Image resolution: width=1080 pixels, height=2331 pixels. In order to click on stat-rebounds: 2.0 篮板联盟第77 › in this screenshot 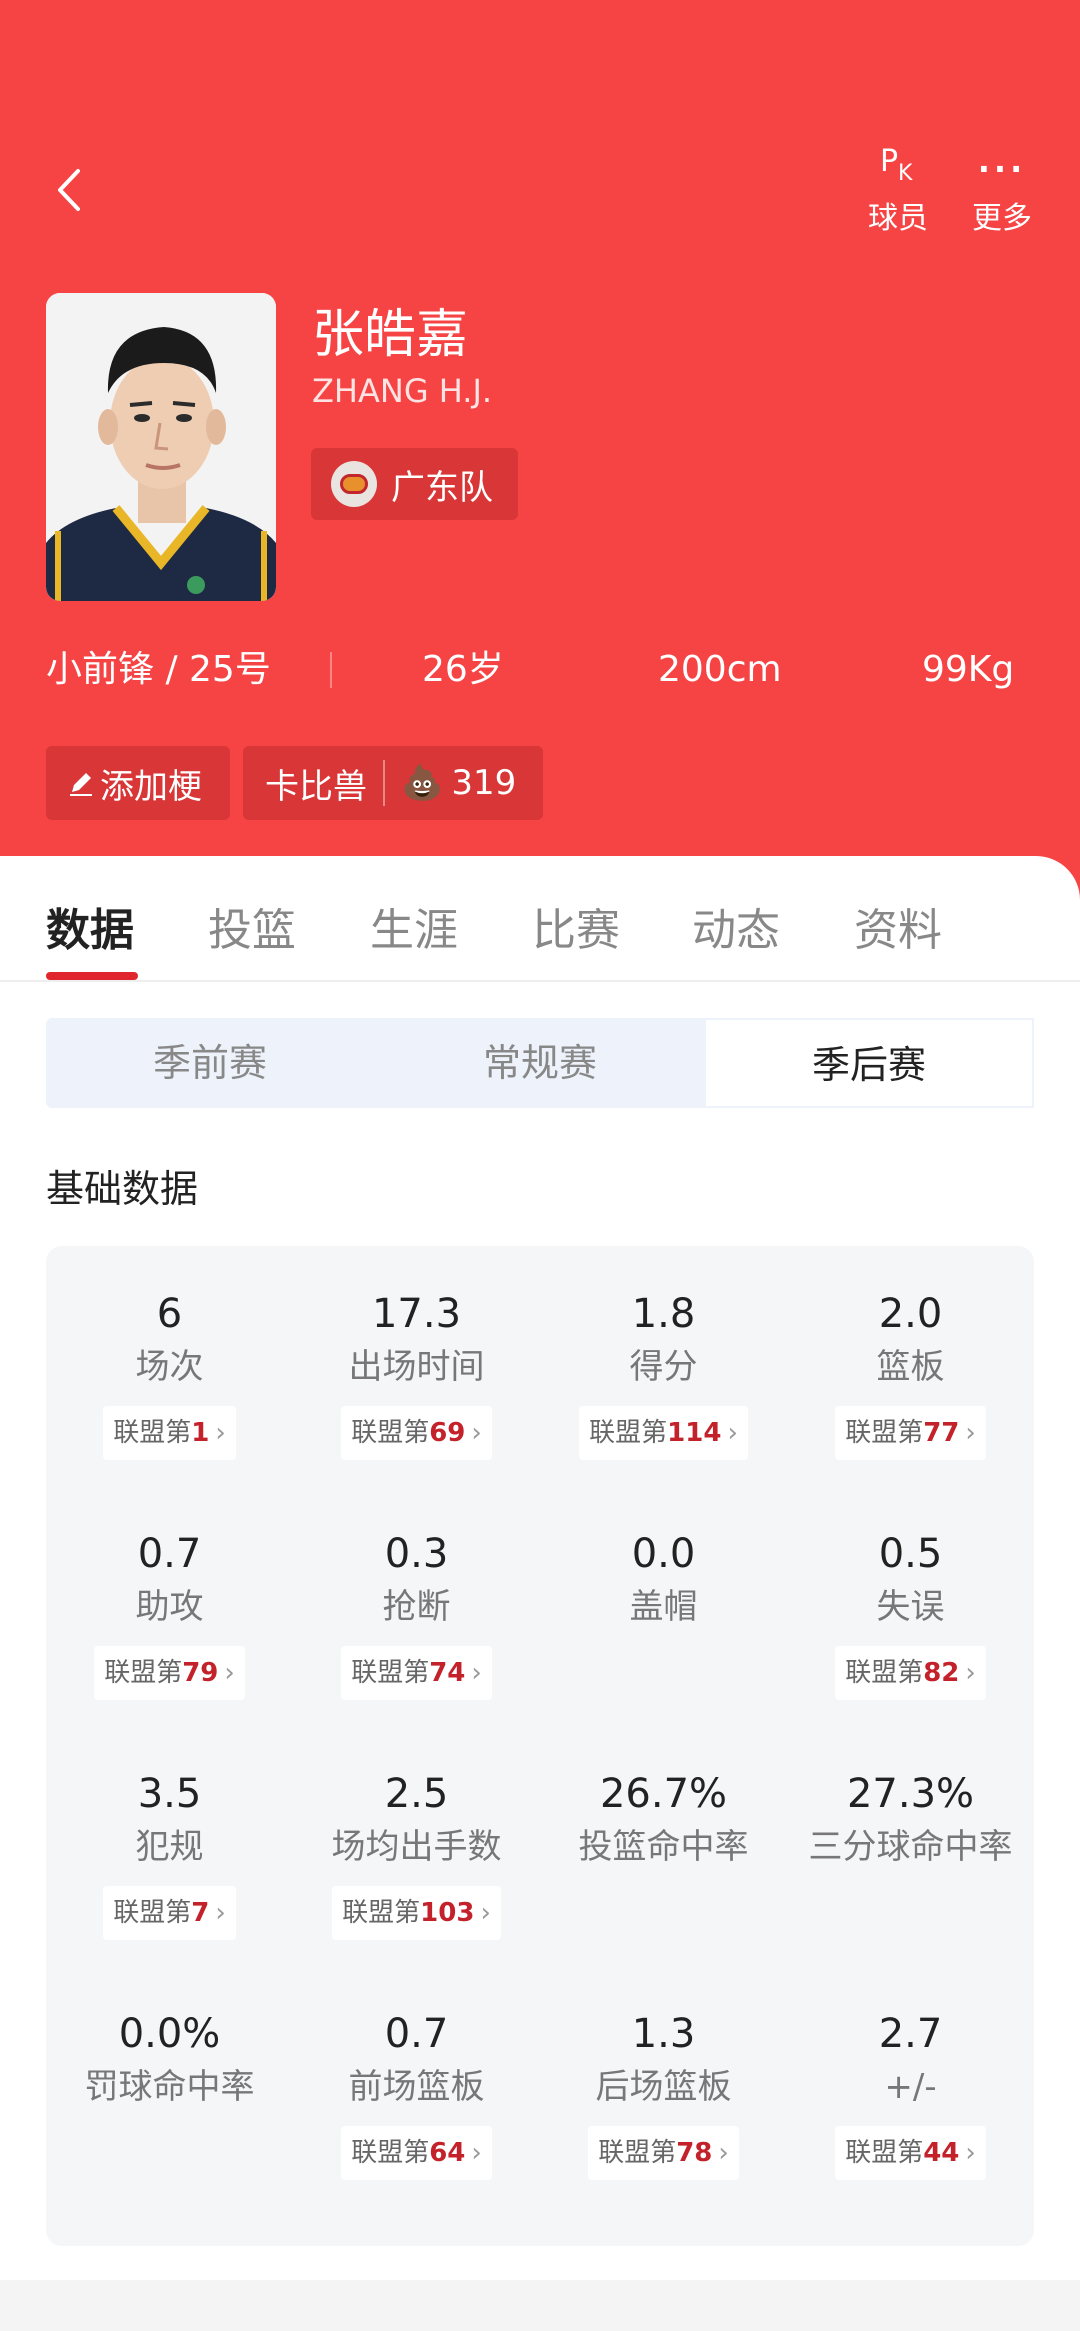, I will do `click(910, 1373)`.